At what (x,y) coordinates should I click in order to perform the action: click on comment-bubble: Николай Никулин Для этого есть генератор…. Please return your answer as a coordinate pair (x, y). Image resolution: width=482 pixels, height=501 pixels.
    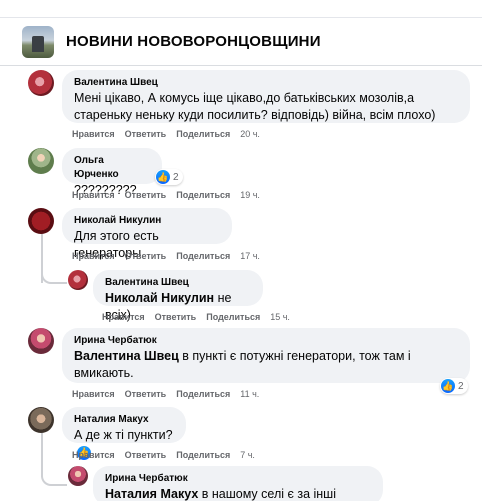
    Looking at the image, I should click on (147, 234).